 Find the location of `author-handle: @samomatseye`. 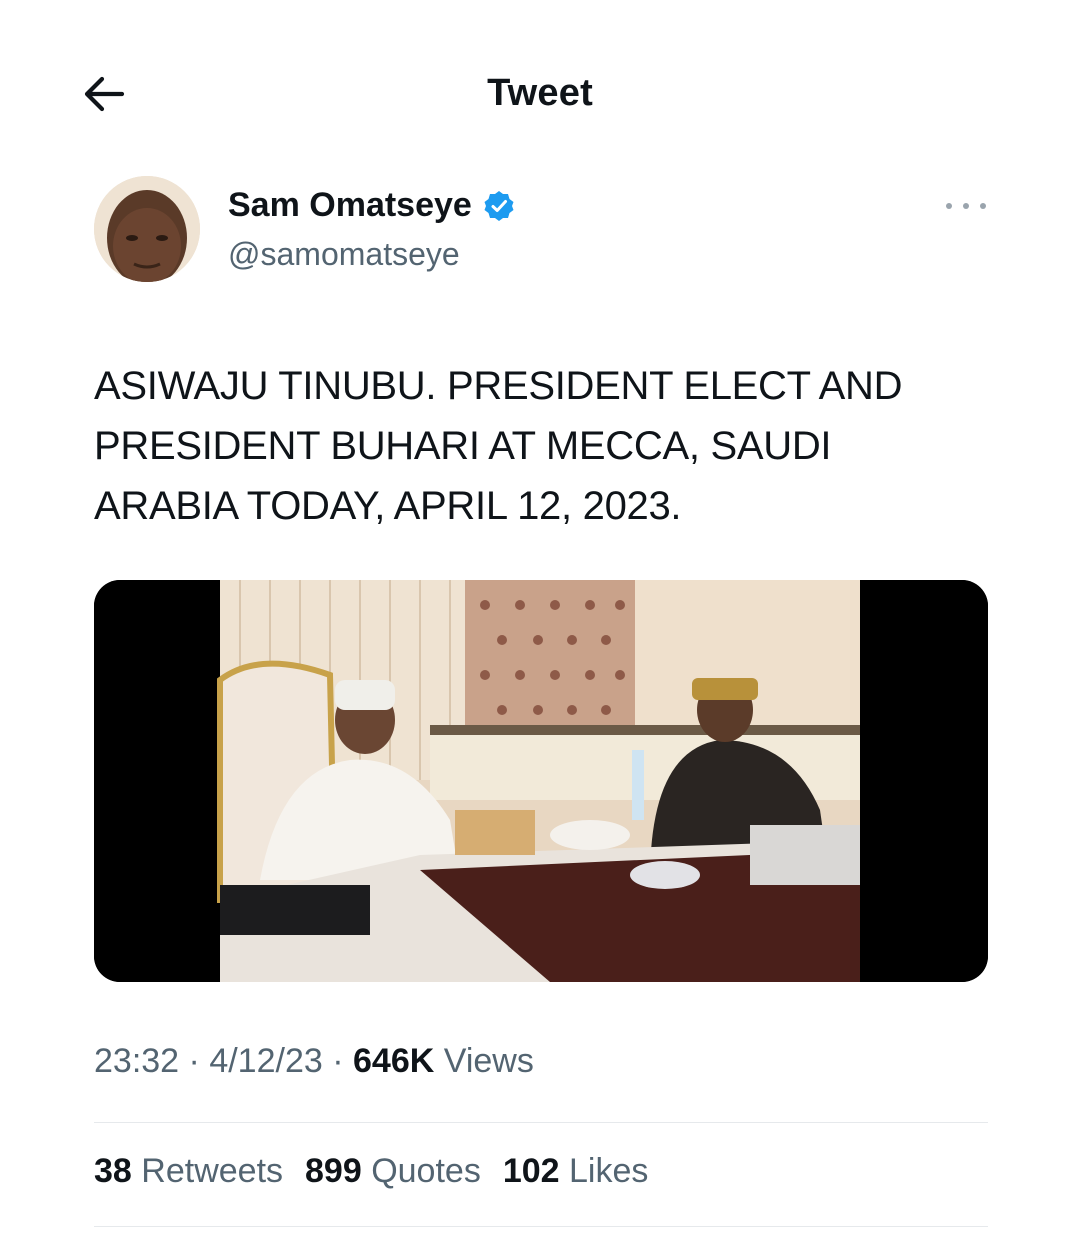

author-handle: @samomatseye is located at coordinates (344, 254).